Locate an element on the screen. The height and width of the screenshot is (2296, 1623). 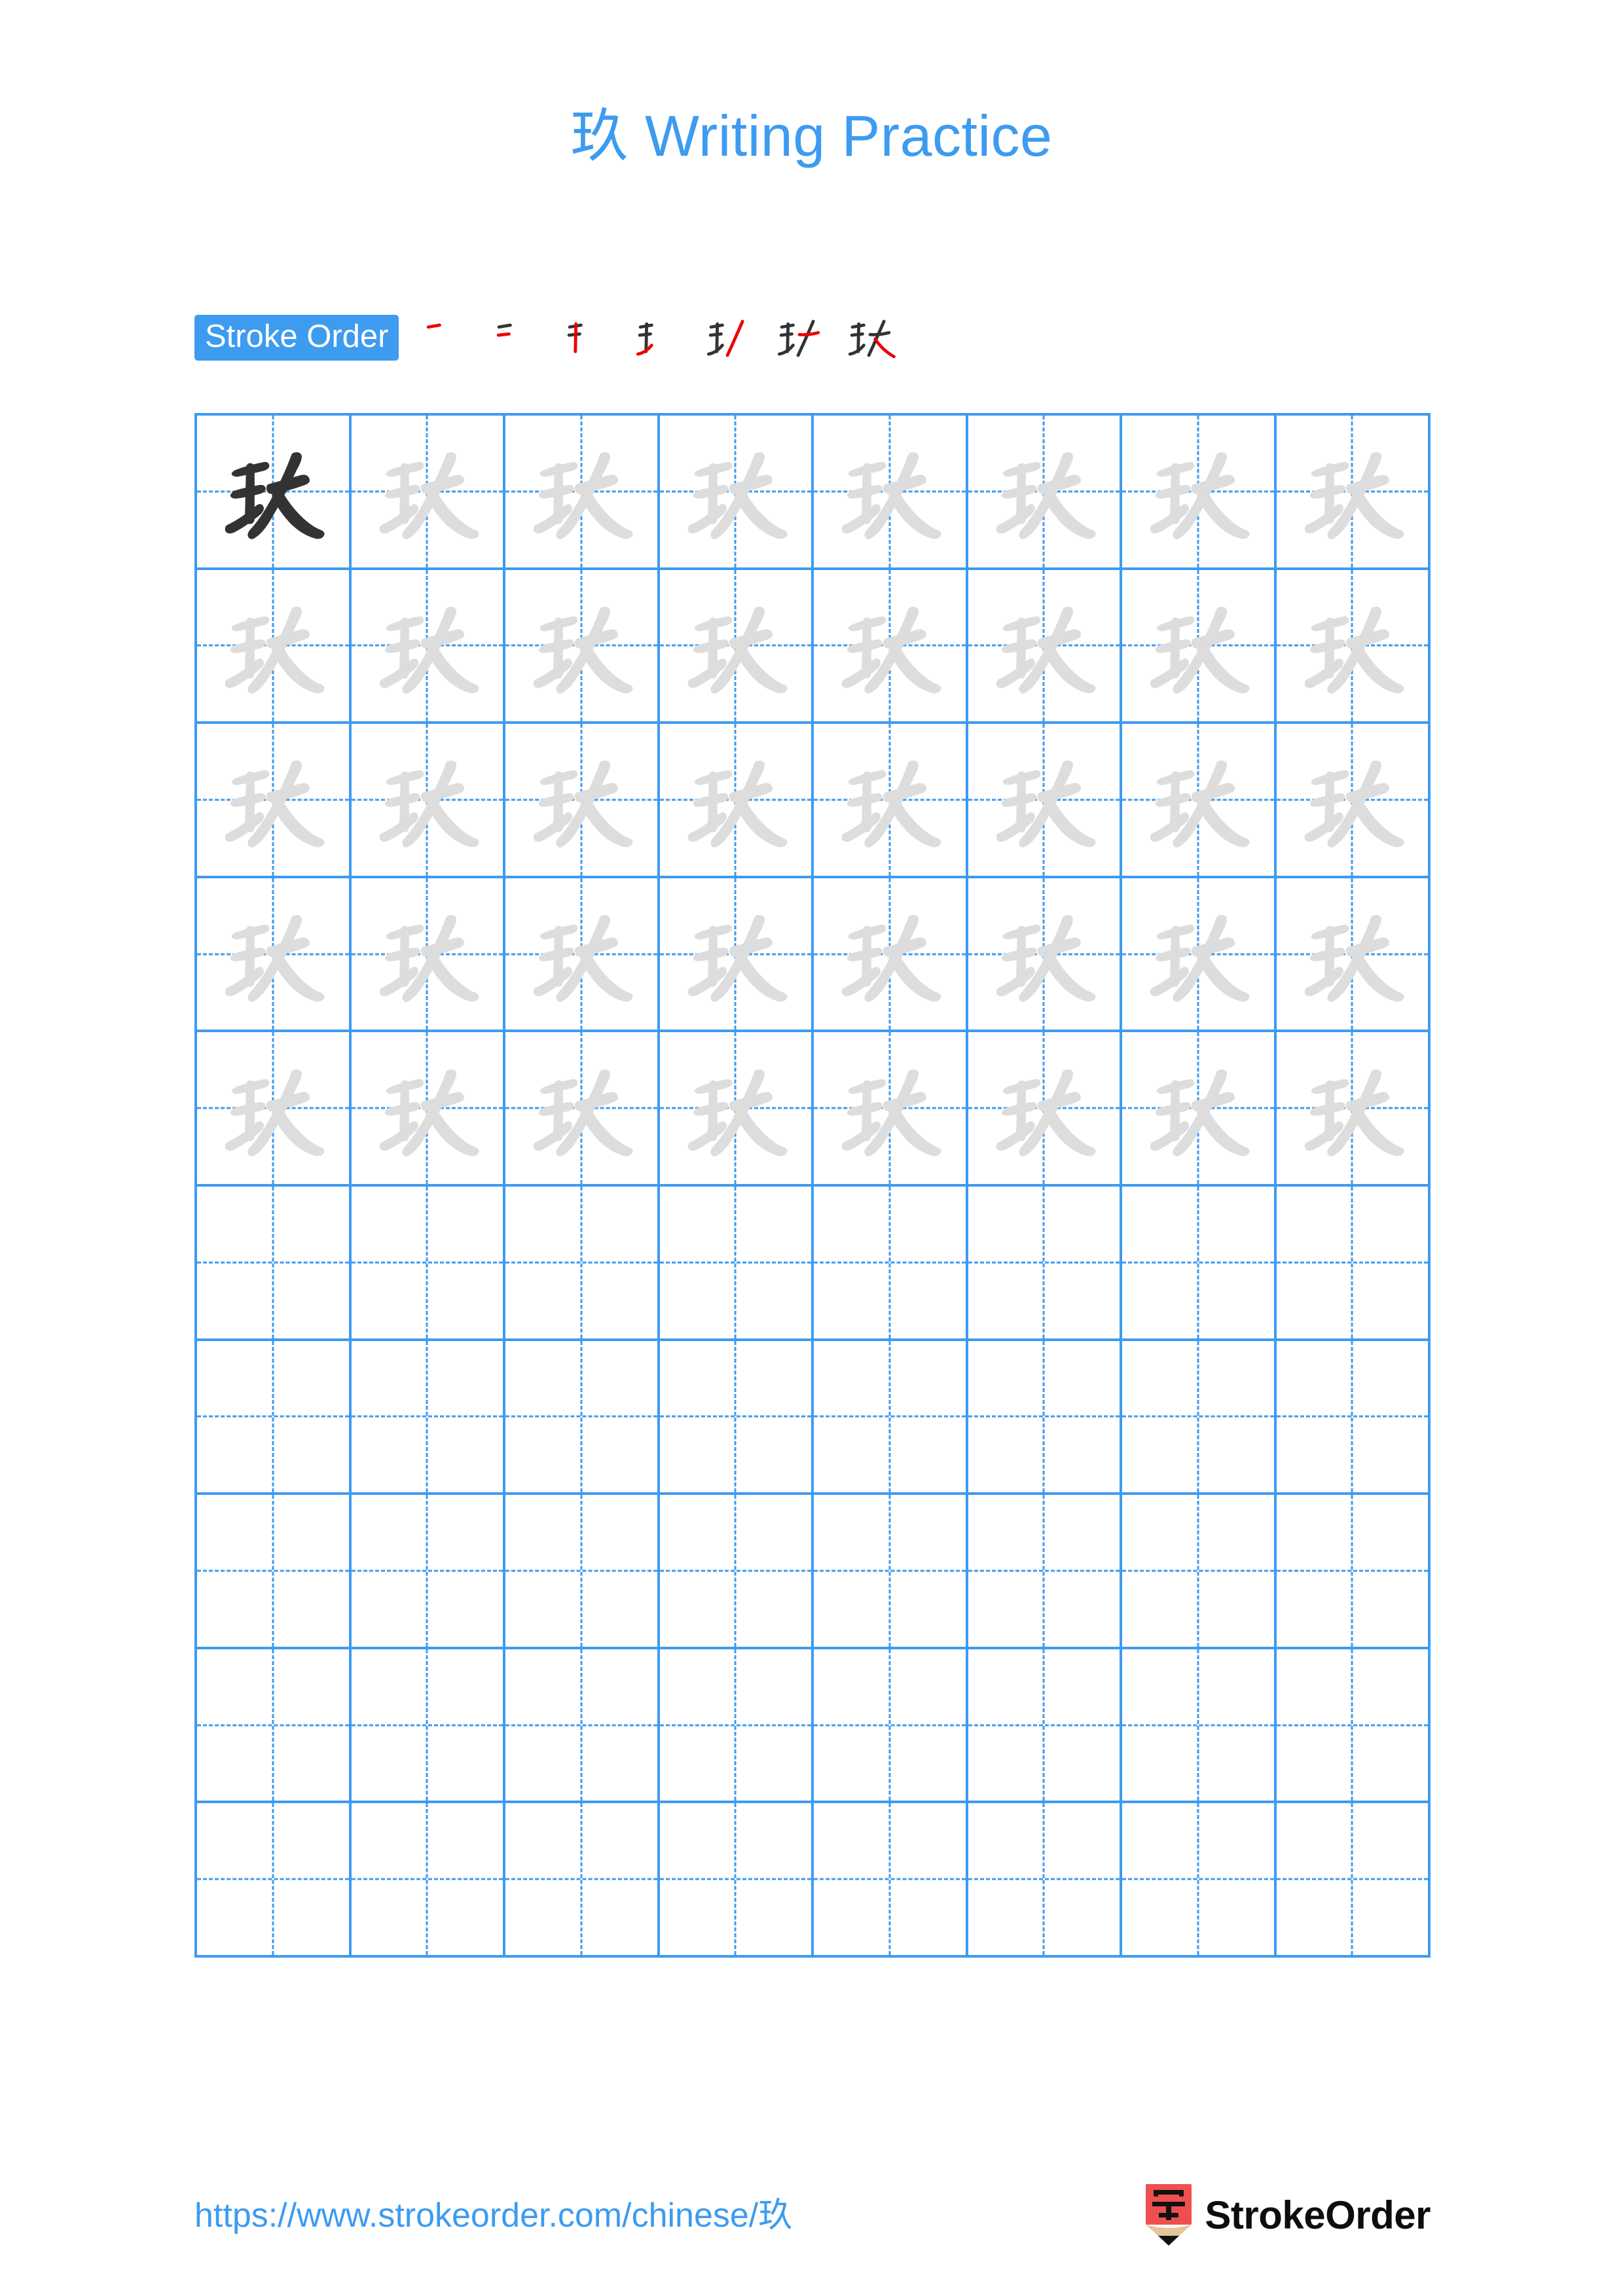
grid-cell-model is located at coordinates (274, 493).